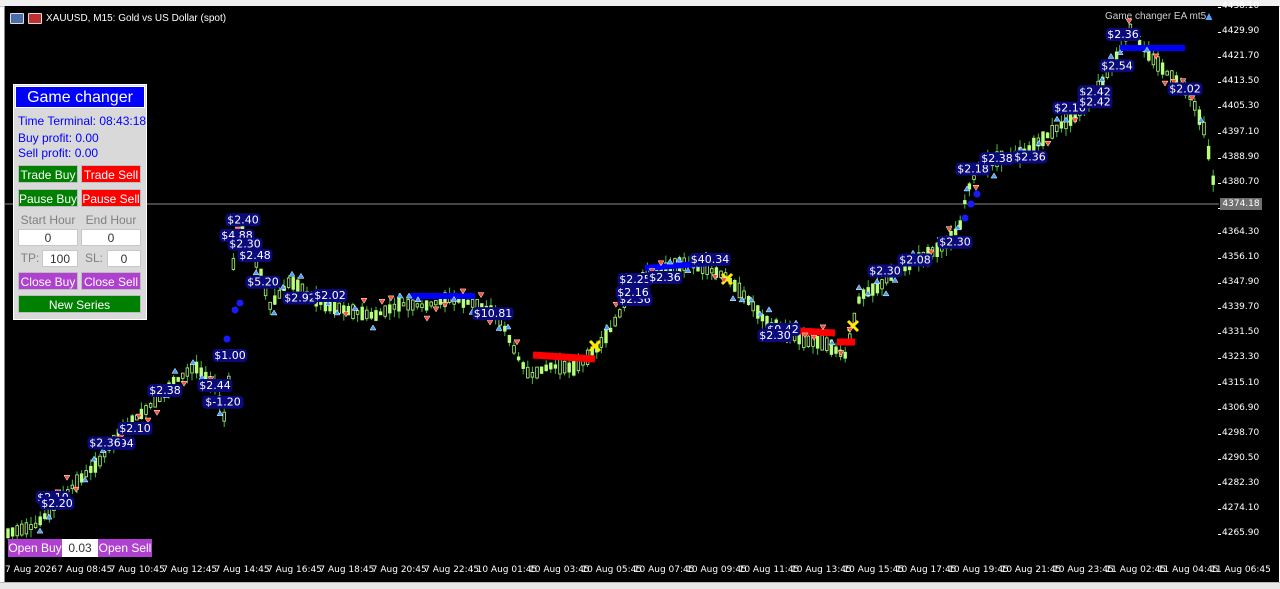 This screenshot has width=1280, height=589. What do you see at coordinates (452, 570) in the screenshot?
I see `time-tick: 7 Aug 22:45` at bounding box center [452, 570].